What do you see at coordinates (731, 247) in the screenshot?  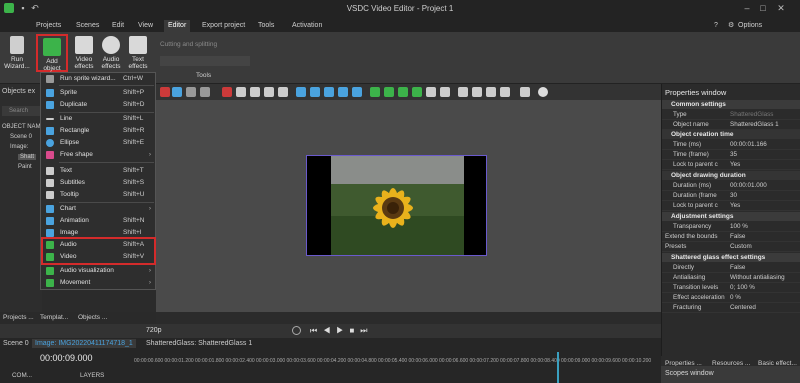 I see `property-row: Presets Custom` at bounding box center [731, 247].